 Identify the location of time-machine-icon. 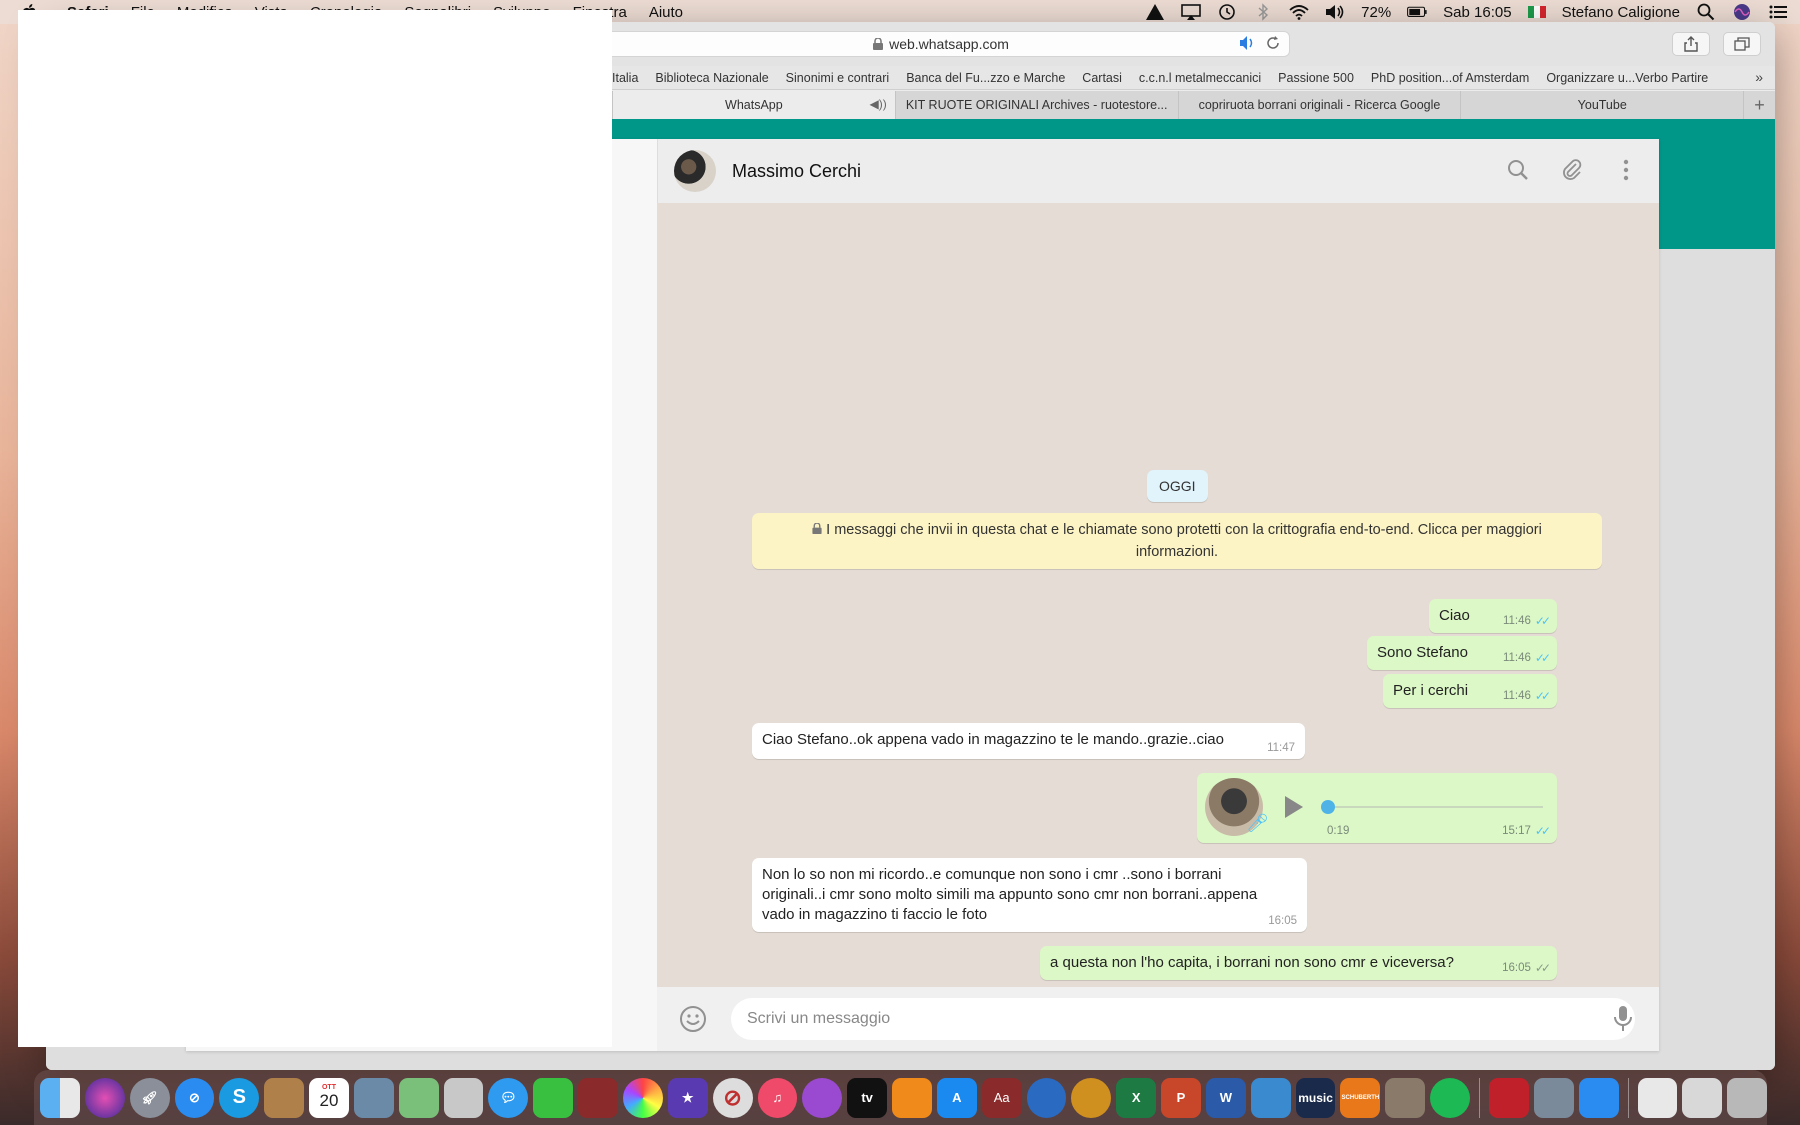
(1227, 12).